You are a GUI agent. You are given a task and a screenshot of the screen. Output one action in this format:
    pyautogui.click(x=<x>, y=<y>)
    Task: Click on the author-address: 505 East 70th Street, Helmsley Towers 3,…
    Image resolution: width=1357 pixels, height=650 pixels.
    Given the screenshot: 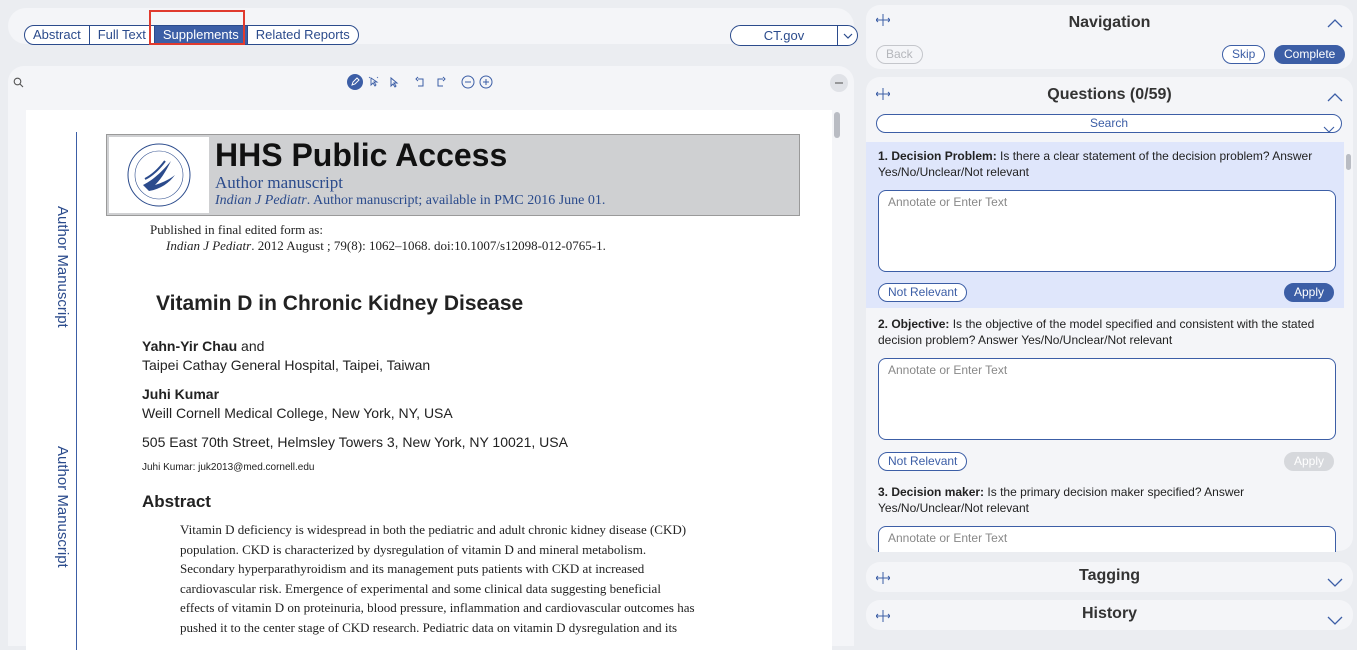 What is the action you would take?
    pyautogui.click(x=355, y=442)
    